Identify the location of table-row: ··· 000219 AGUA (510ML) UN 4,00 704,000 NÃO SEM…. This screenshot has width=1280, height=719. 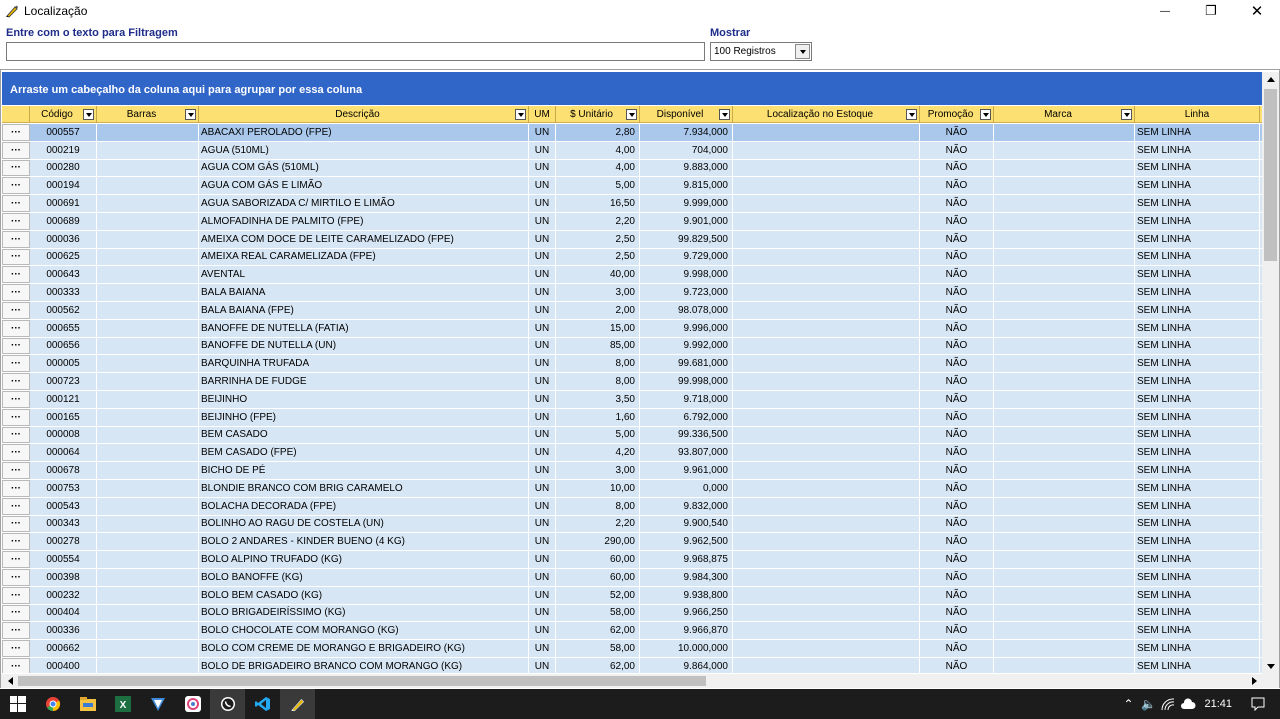
(632, 150).